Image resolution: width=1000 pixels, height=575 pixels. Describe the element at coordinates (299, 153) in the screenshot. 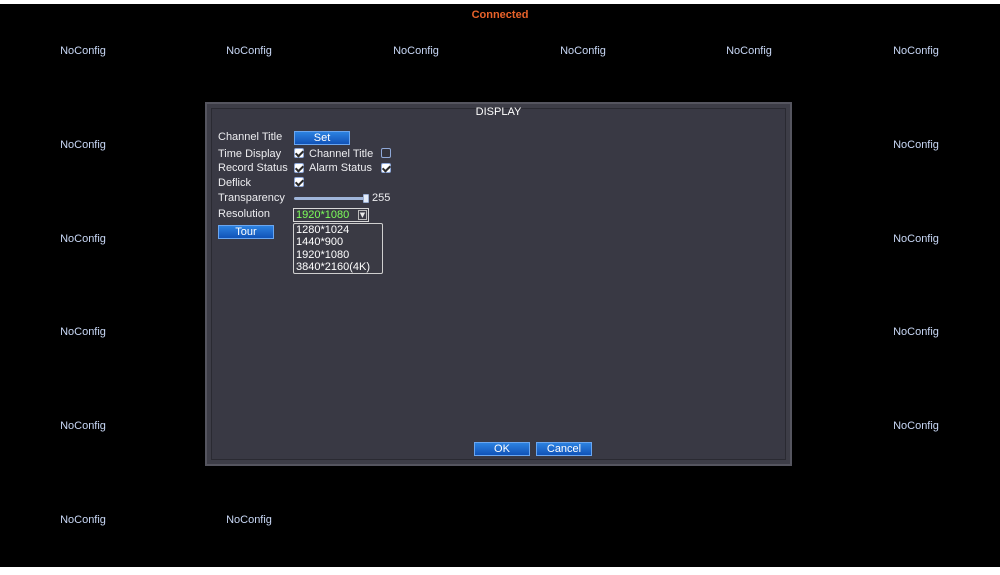

I see `time-display-checkbox` at that location.